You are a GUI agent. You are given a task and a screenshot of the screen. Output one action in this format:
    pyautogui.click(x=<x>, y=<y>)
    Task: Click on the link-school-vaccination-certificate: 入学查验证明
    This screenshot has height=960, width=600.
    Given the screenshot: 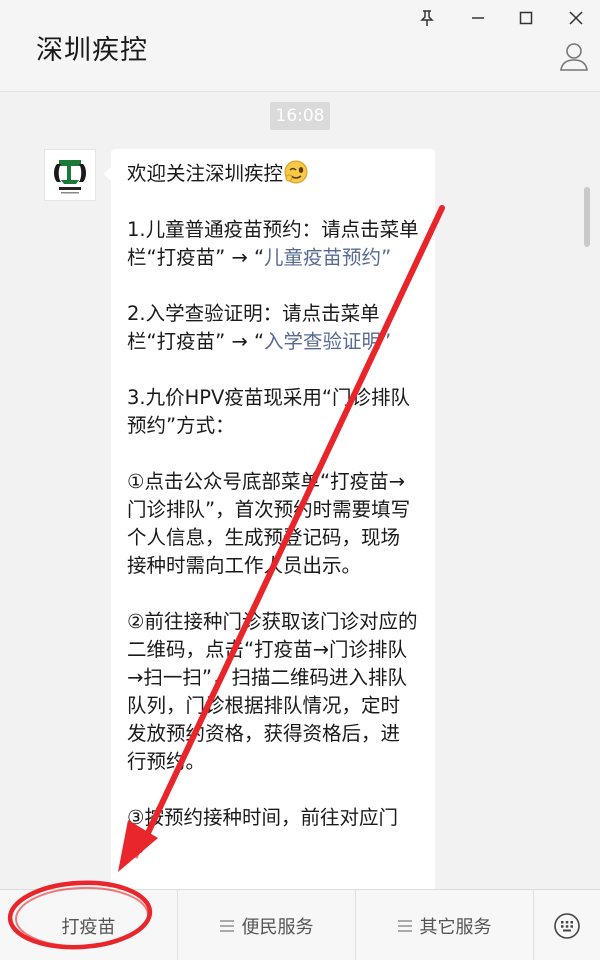 What is the action you would take?
    pyautogui.click(x=322, y=341)
    